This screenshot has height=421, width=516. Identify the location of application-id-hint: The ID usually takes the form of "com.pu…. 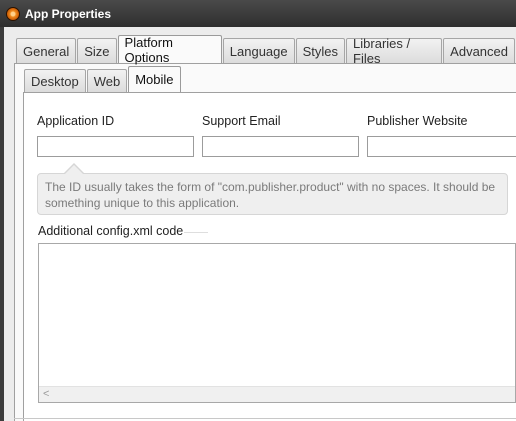
(272, 194).